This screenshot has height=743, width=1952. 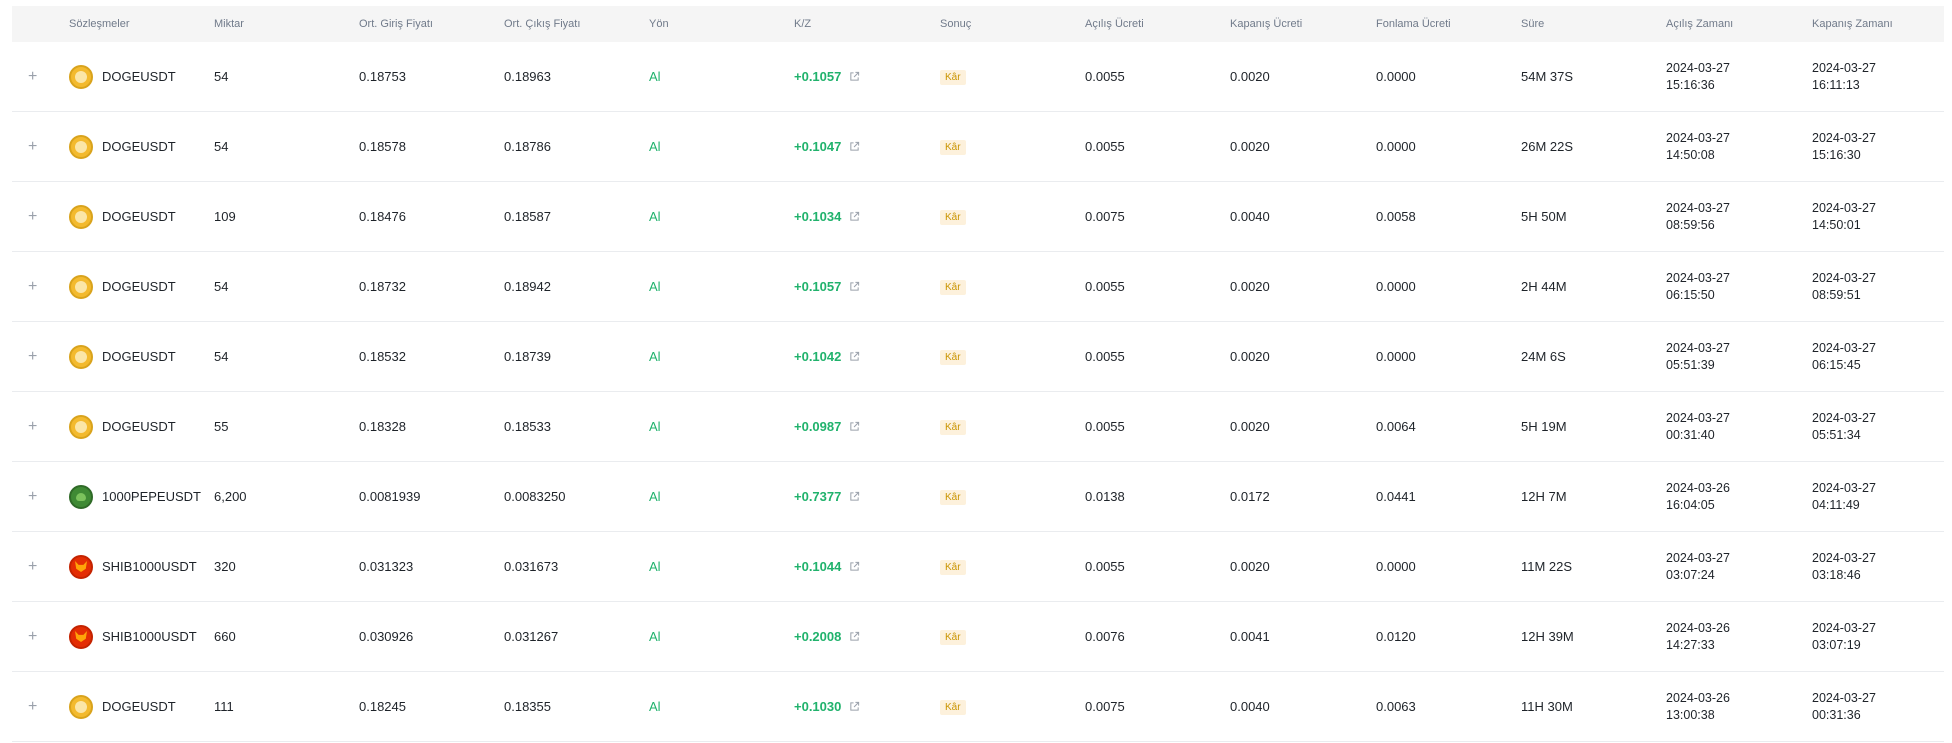 What do you see at coordinates (221, 286) in the screenshot?
I see `quantity-cell: 54` at bounding box center [221, 286].